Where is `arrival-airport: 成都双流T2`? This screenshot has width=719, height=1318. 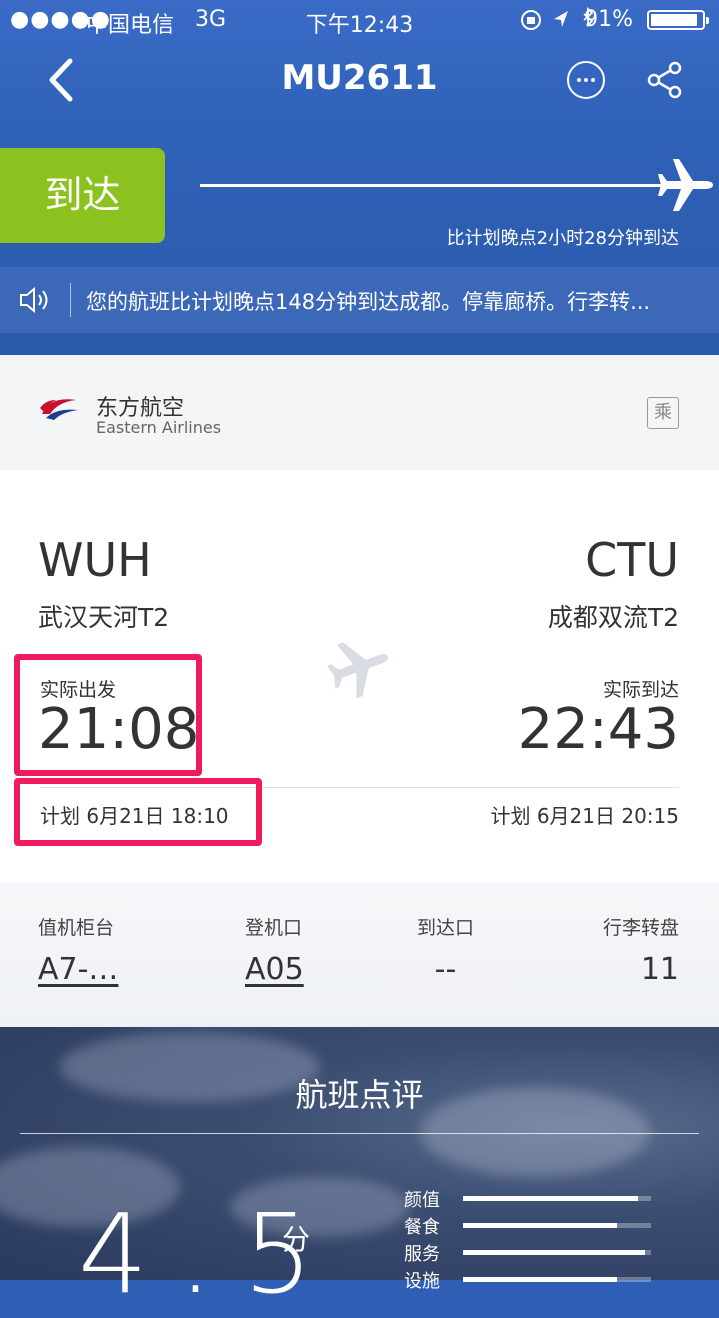 arrival-airport: 成都双流T2 is located at coordinates (613, 617).